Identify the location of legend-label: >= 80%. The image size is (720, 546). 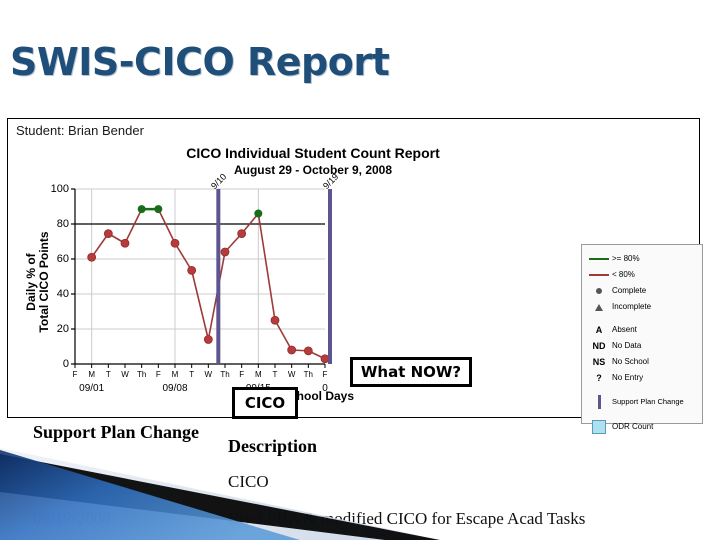
(626, 258).